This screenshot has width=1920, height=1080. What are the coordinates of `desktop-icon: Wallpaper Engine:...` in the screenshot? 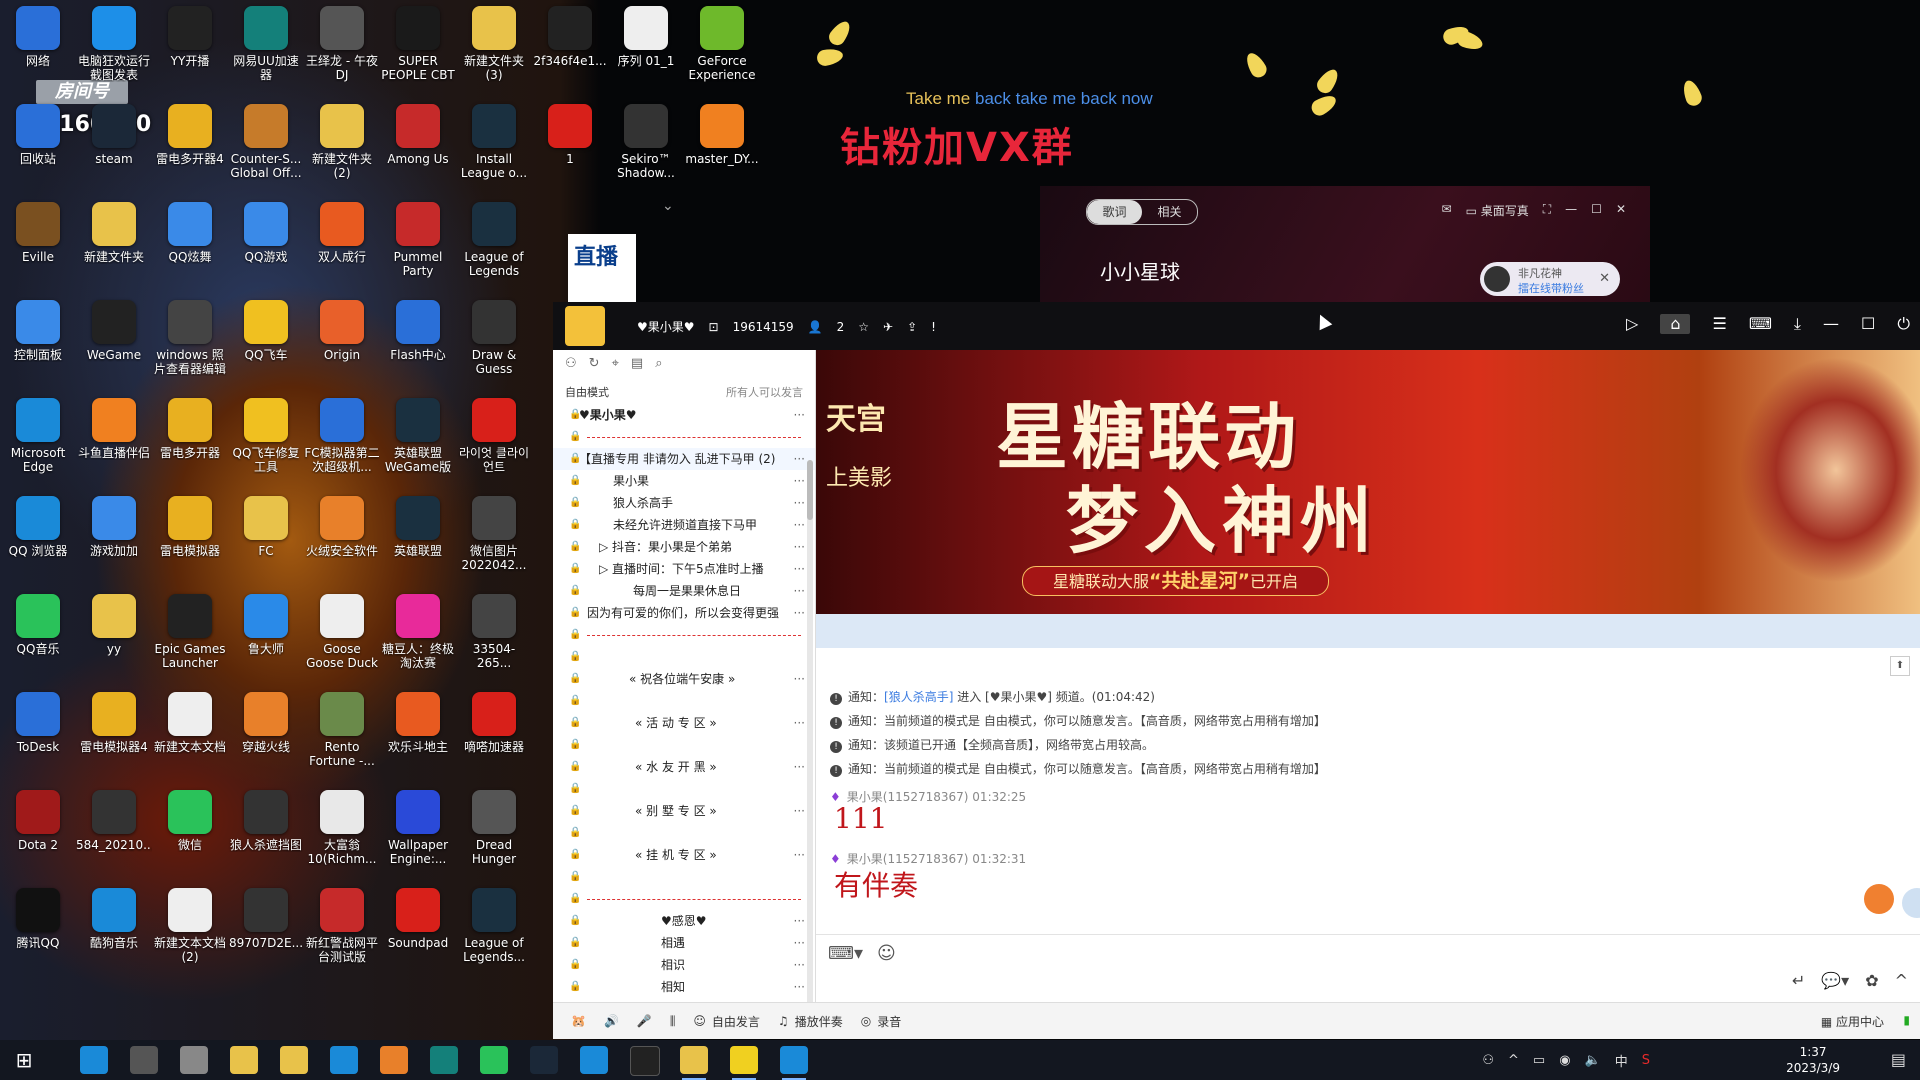 It's located at (418, 828).